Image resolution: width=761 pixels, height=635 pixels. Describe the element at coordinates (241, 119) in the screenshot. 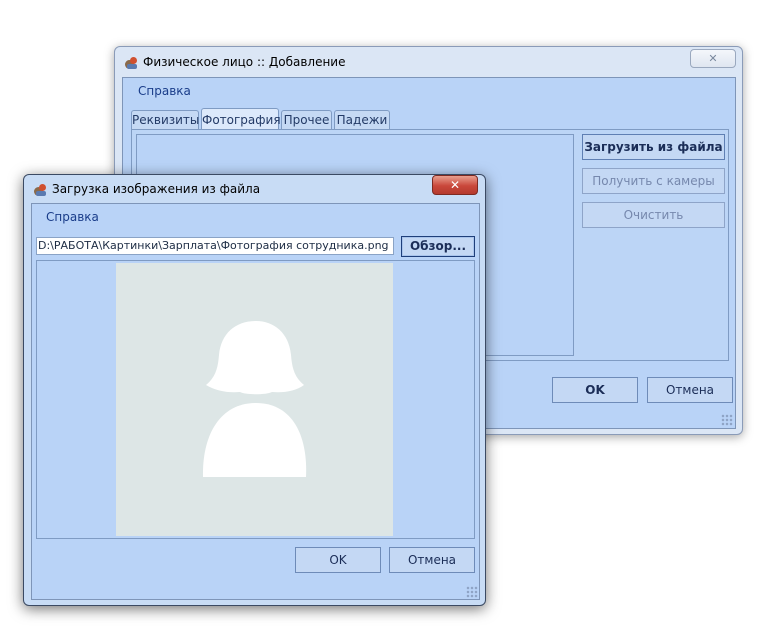

I see `tab-photo: Фотография` at that location.